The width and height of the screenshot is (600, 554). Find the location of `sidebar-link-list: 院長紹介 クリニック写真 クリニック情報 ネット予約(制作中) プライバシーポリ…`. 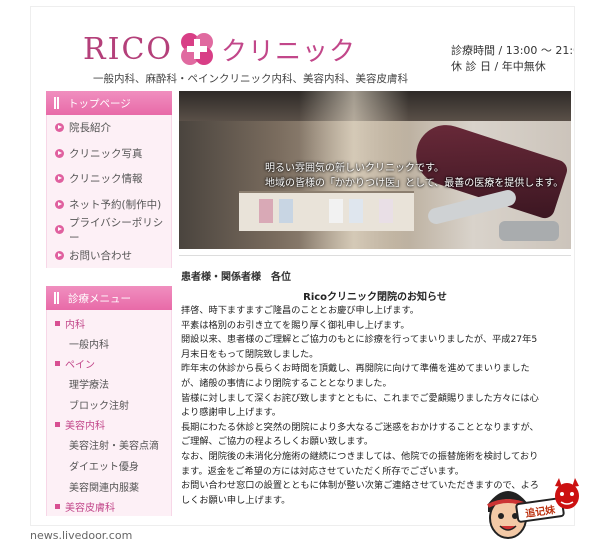

sidebar-link-list: 院長紹介 クリニック写真 クリニック情報 ネット予約(制作中) プライバシーポリ… is located at coordinates (109, 191).